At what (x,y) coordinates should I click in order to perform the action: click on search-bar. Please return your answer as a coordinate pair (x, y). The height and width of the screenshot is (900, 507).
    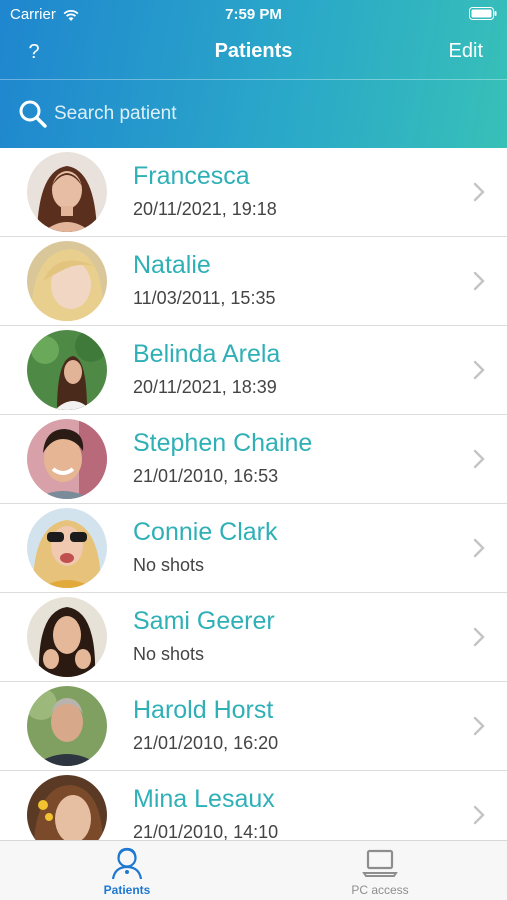
    Looking at the image, I should click on (253, 114).